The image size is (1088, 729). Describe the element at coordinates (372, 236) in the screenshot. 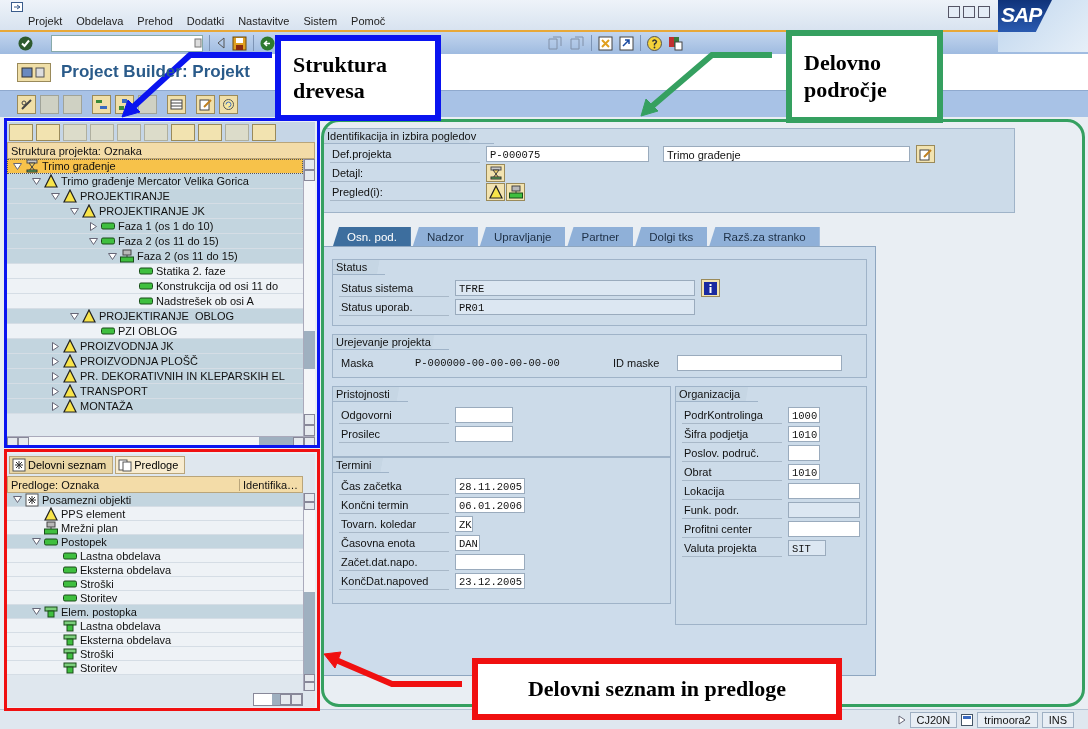

I see `form-tab: Osn. pod.` at that location.